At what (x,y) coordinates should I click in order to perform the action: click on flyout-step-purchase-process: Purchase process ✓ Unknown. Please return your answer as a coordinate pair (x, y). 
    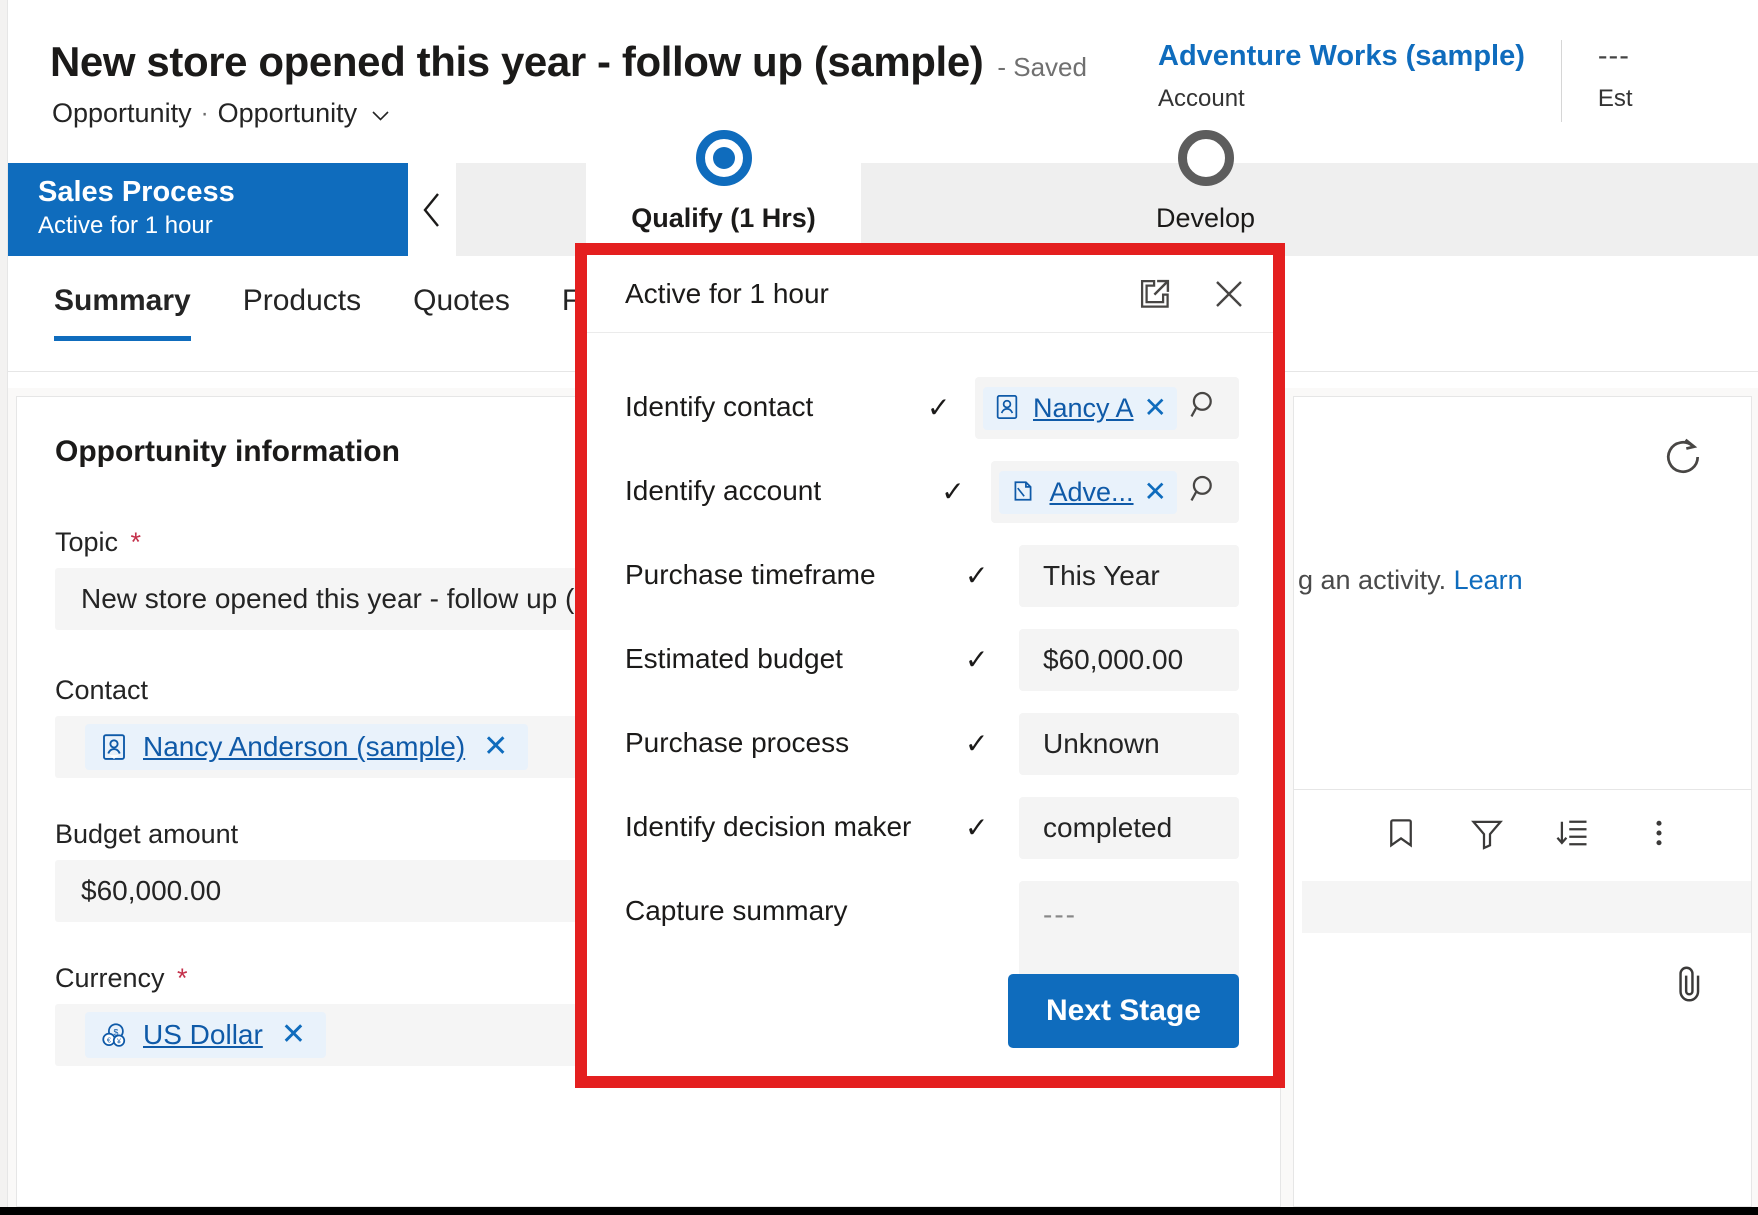
    Looking at the image, I should click on (932, 744).